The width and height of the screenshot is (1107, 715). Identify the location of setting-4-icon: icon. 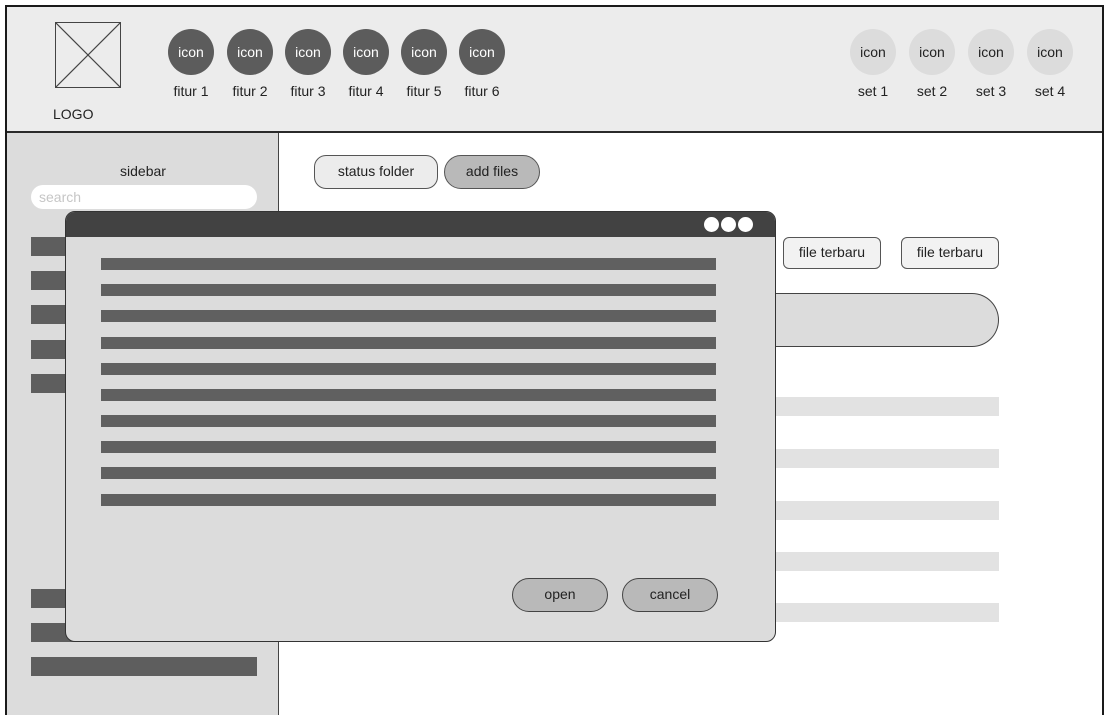
(1050, 52).